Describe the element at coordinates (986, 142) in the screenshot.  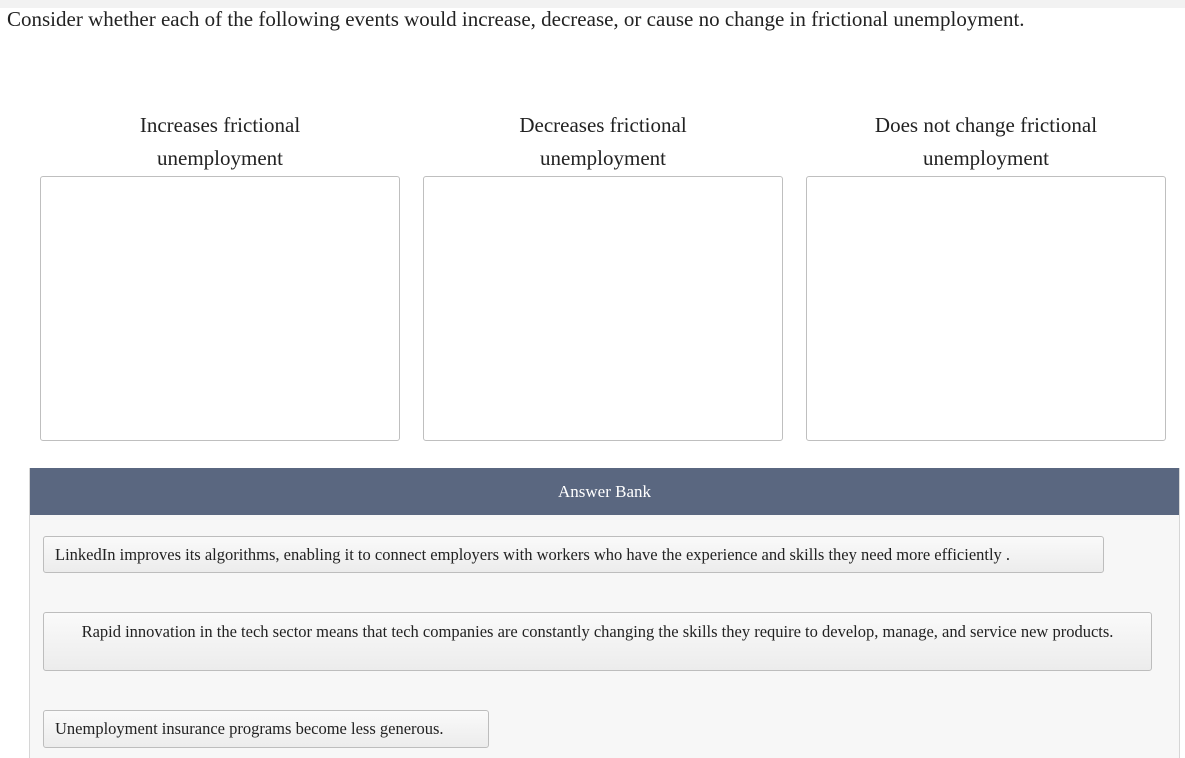
I see `category-title-no-change: Does not change frictional unemployment` at that location.